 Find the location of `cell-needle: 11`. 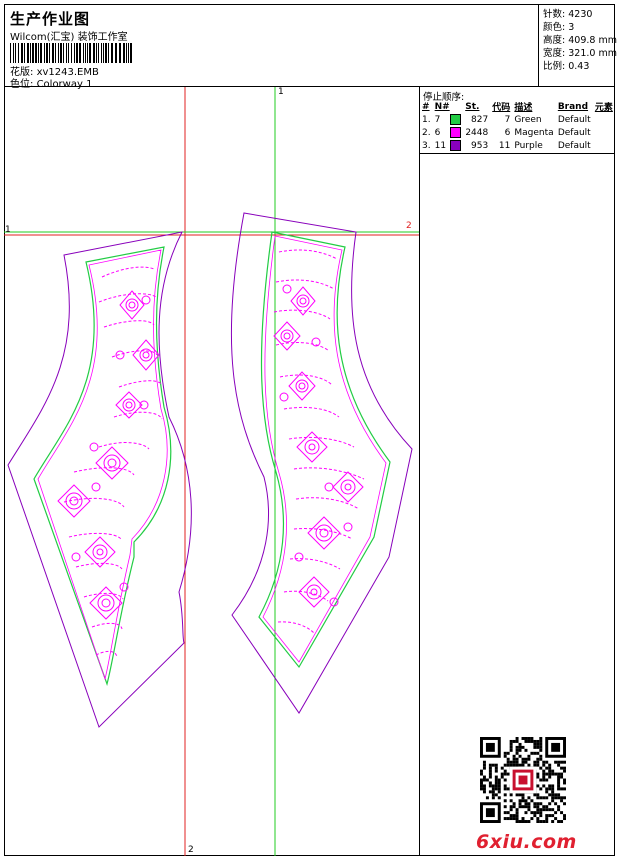

cell-needle: 11 is located at coordinates (440, 145).